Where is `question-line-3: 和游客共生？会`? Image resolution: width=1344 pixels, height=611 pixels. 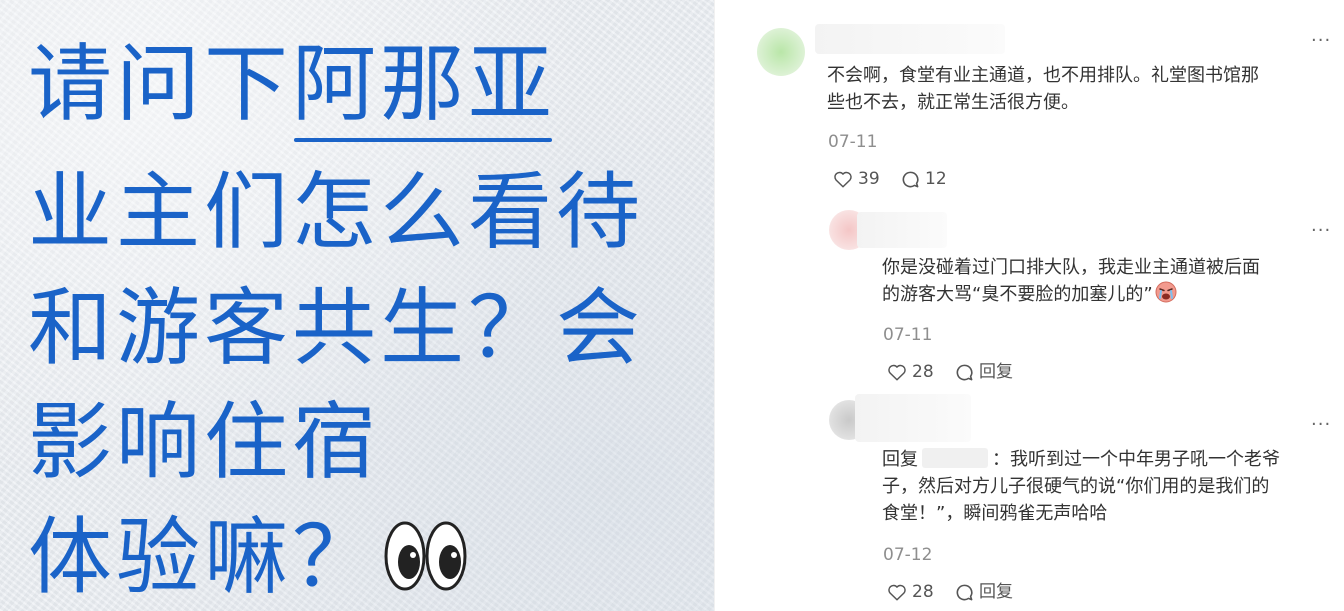
question-line-3: 和游客共生？会 is located at coordinates (336, 328).